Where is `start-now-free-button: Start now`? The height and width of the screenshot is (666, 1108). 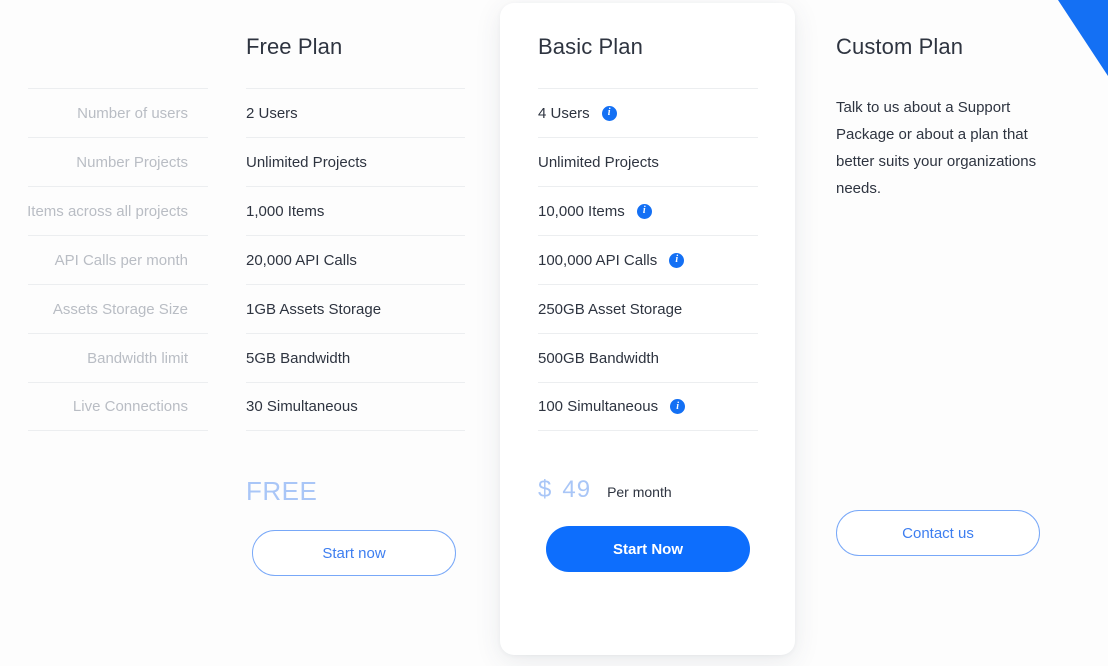
start-now-free-button: Start now is located at coordinates (354, 553).